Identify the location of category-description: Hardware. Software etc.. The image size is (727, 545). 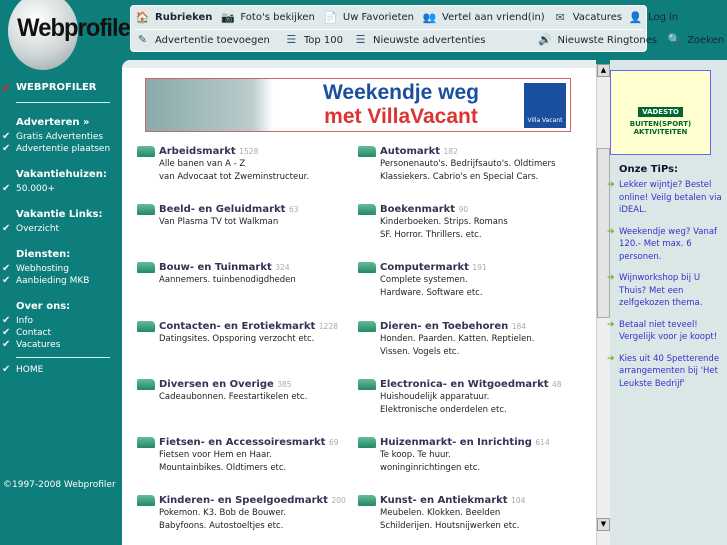
(431, 293).